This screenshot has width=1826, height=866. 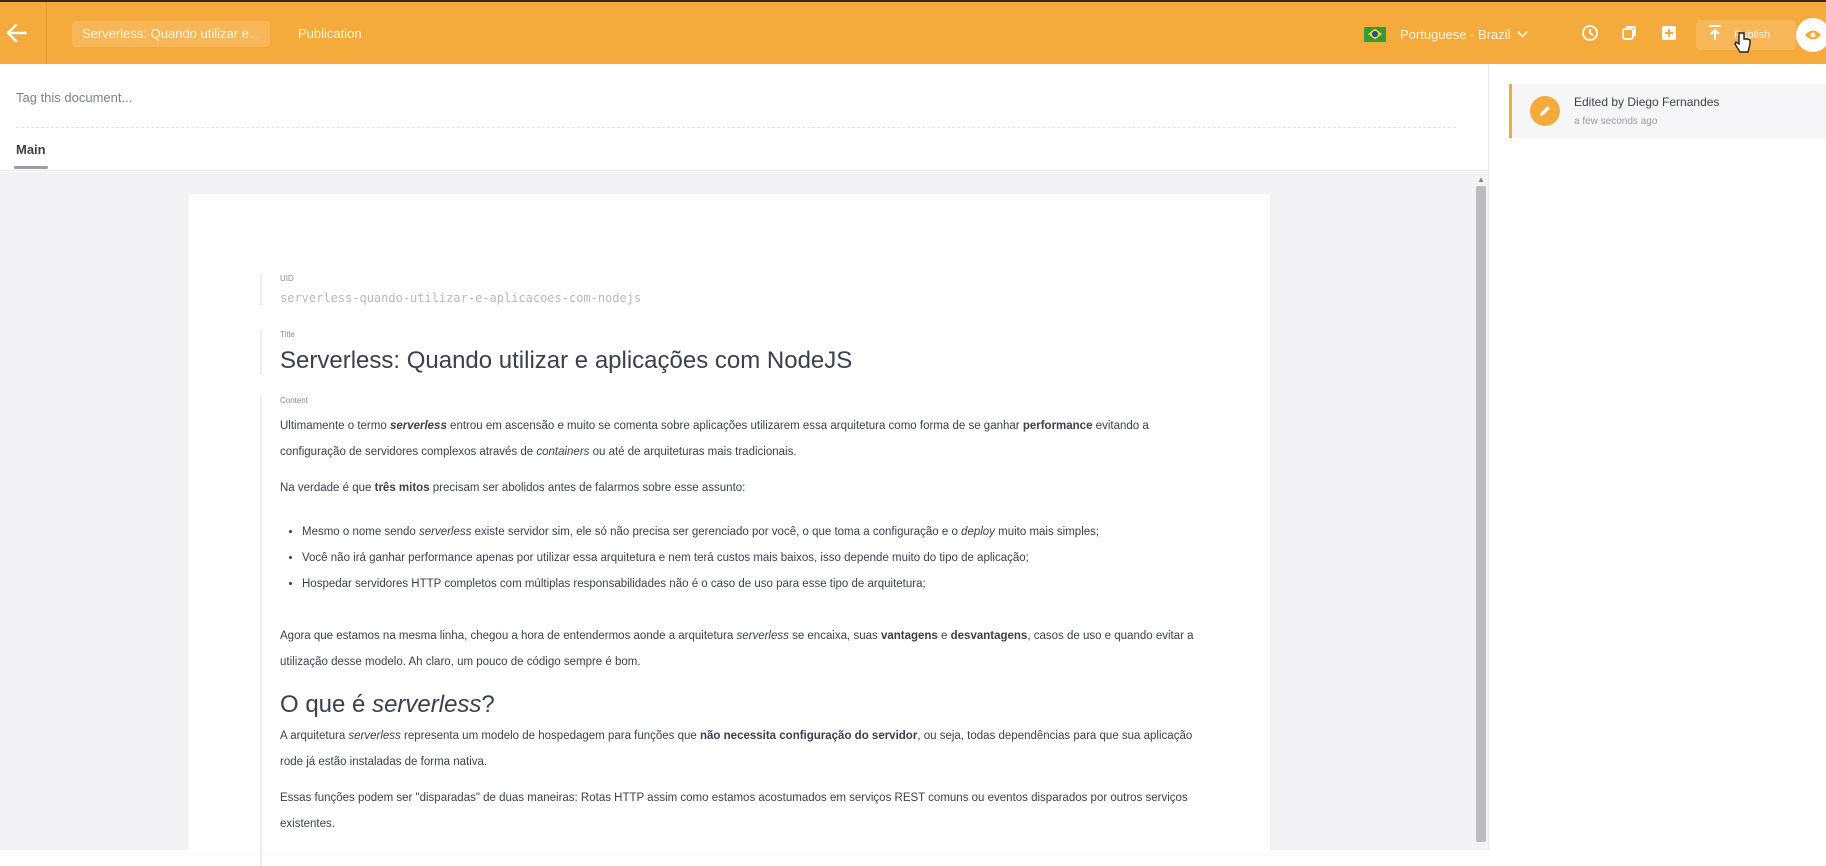 I want to click on scroll-up-arrow-icon: ▲, so click(x=1481, y=179).